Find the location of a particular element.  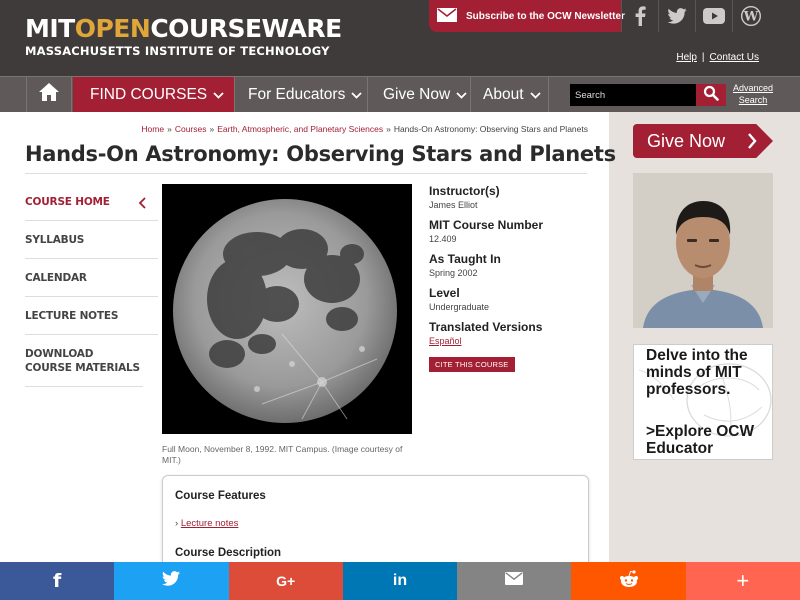

newsletter-label: Subscribe to the OCW Newsletter is located at coordinates (545, 16).